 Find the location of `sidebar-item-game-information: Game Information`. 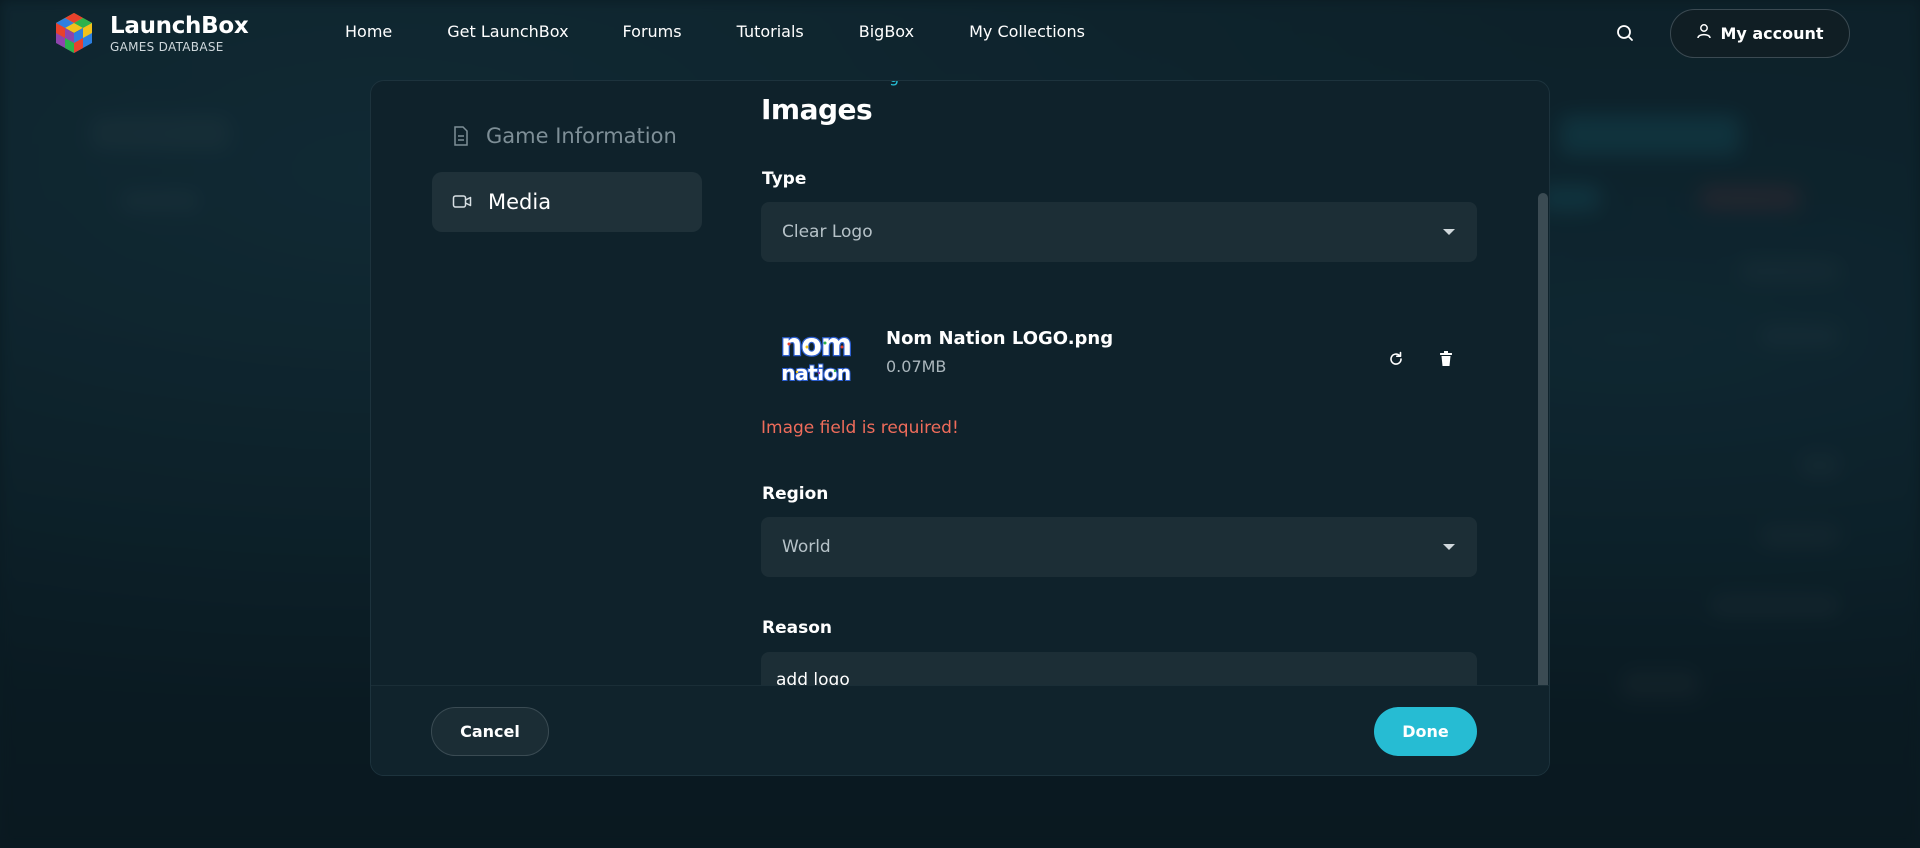

sidebar-item-game-information: Game Information is located at coordinates (567, 136).